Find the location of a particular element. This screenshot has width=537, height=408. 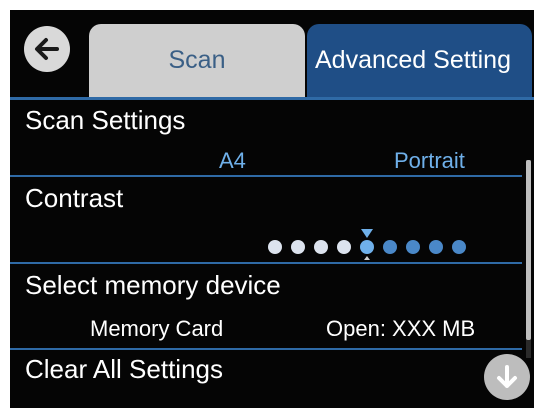

contrast-level-indicator is located at coordinates (373, 246).